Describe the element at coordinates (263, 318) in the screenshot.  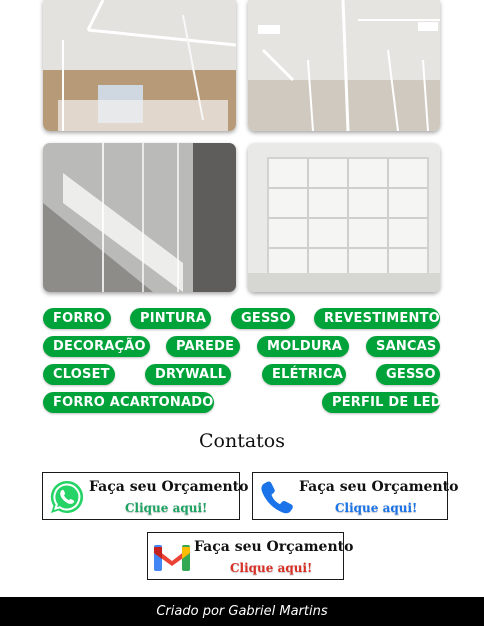
I see `tag-gesso: GESSO` at that location.